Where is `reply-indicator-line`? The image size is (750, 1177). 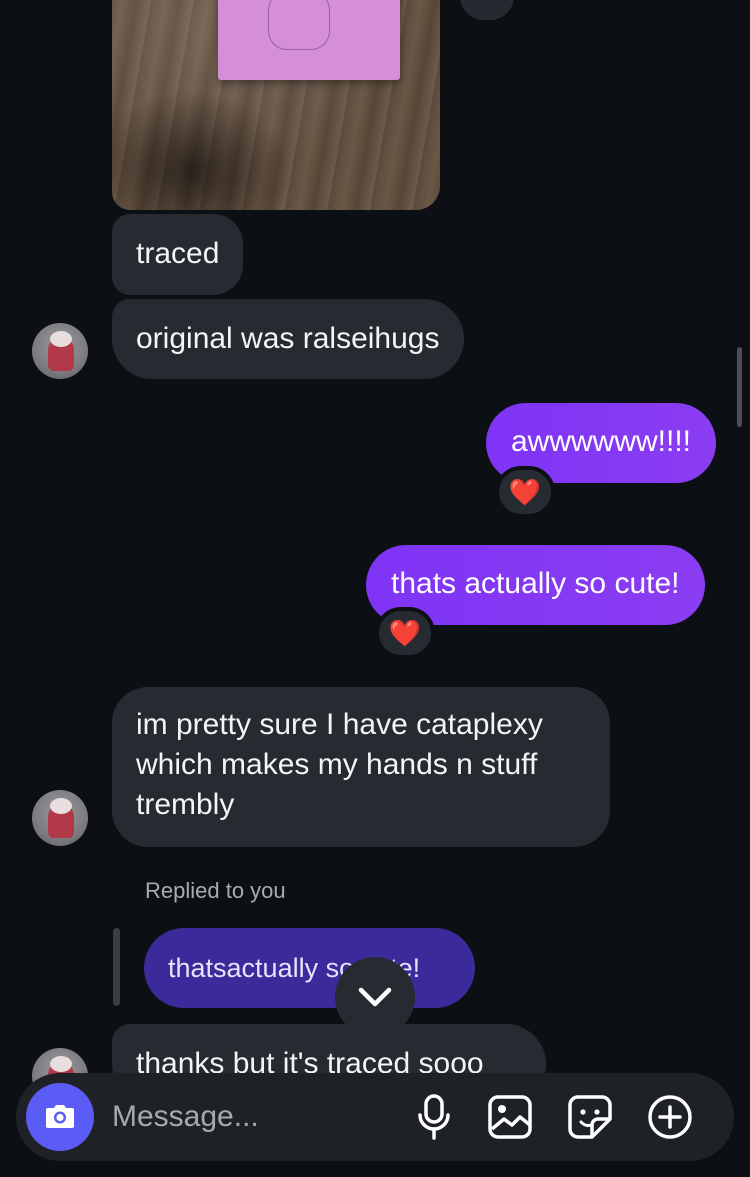 reply-indicator-line is located at coordinates (116, 967).